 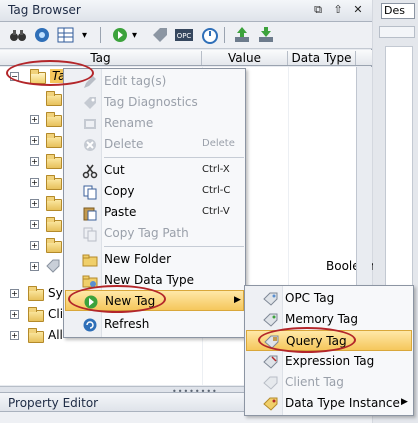 What do you see at coordinates (44, 10) in the screenshot?
I see `window-title: Tag Browser` at bounding box center [44, 10].